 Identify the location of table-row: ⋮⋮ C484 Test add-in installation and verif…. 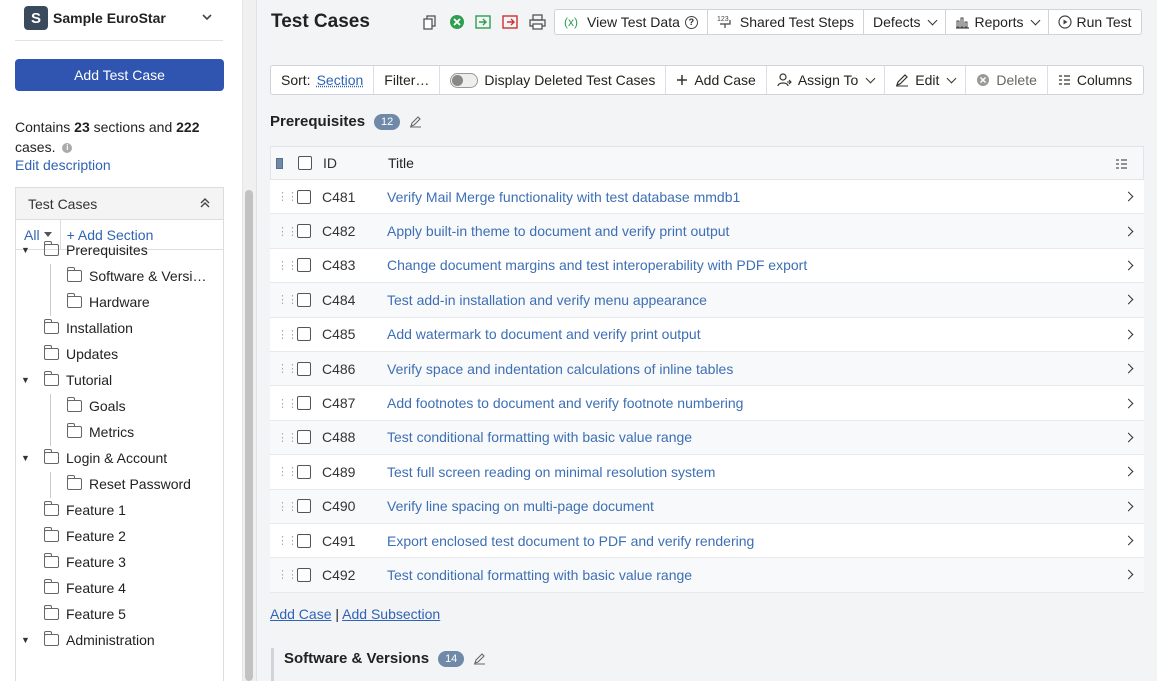
(707, 300).